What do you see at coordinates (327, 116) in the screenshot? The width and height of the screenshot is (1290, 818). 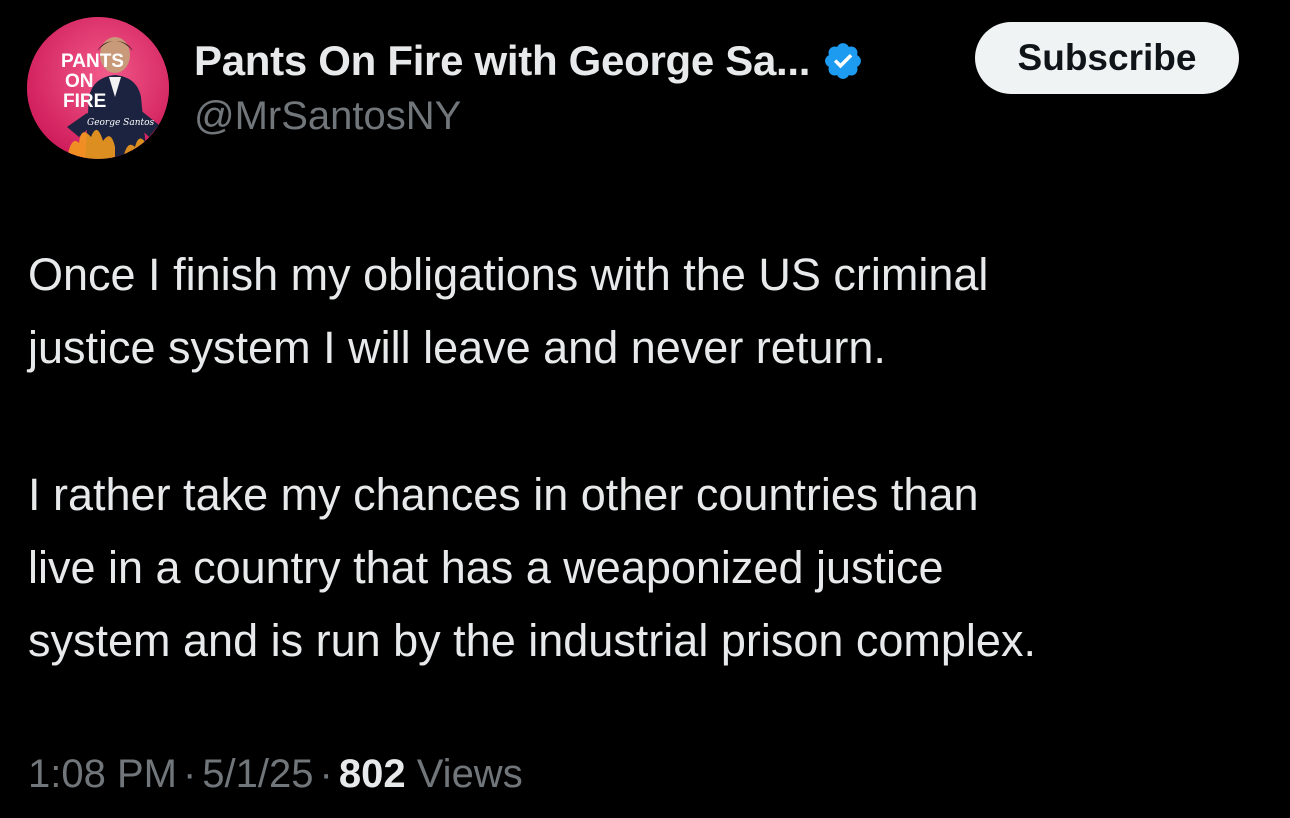 I see `author-handle: @MrSantosNY` at bounding box center [327, 116].